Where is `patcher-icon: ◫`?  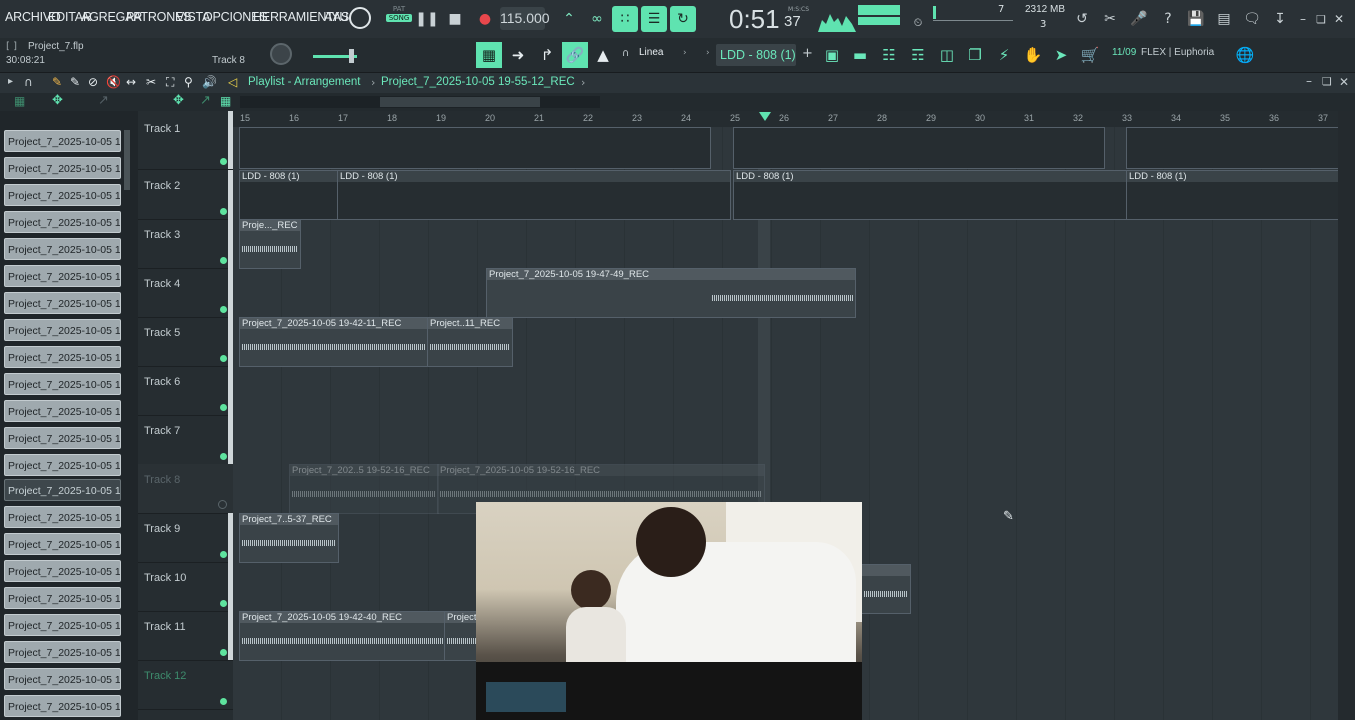
patcher-icon: ◫ is located at coordinates (947, 55).